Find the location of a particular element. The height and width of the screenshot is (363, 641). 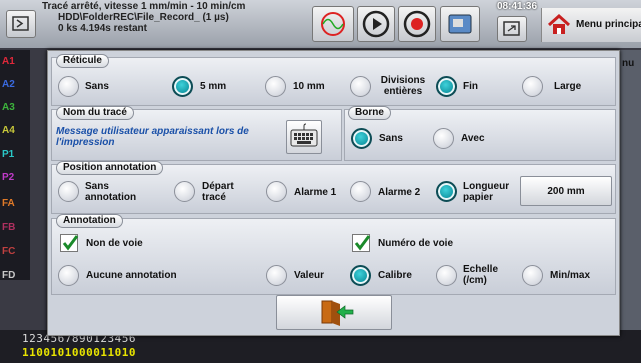

reticule-divisions-line2: entières is located at coordinates (403, 91).